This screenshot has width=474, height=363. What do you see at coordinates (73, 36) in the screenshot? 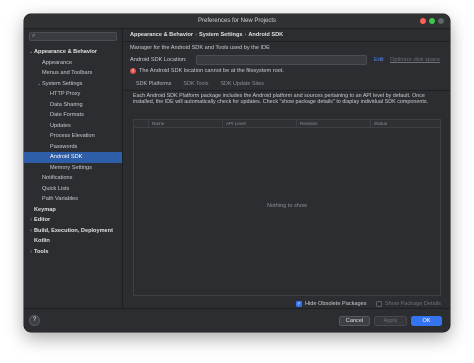
I see `settings-search-input: ⌕` at bounding box center [73, 36].